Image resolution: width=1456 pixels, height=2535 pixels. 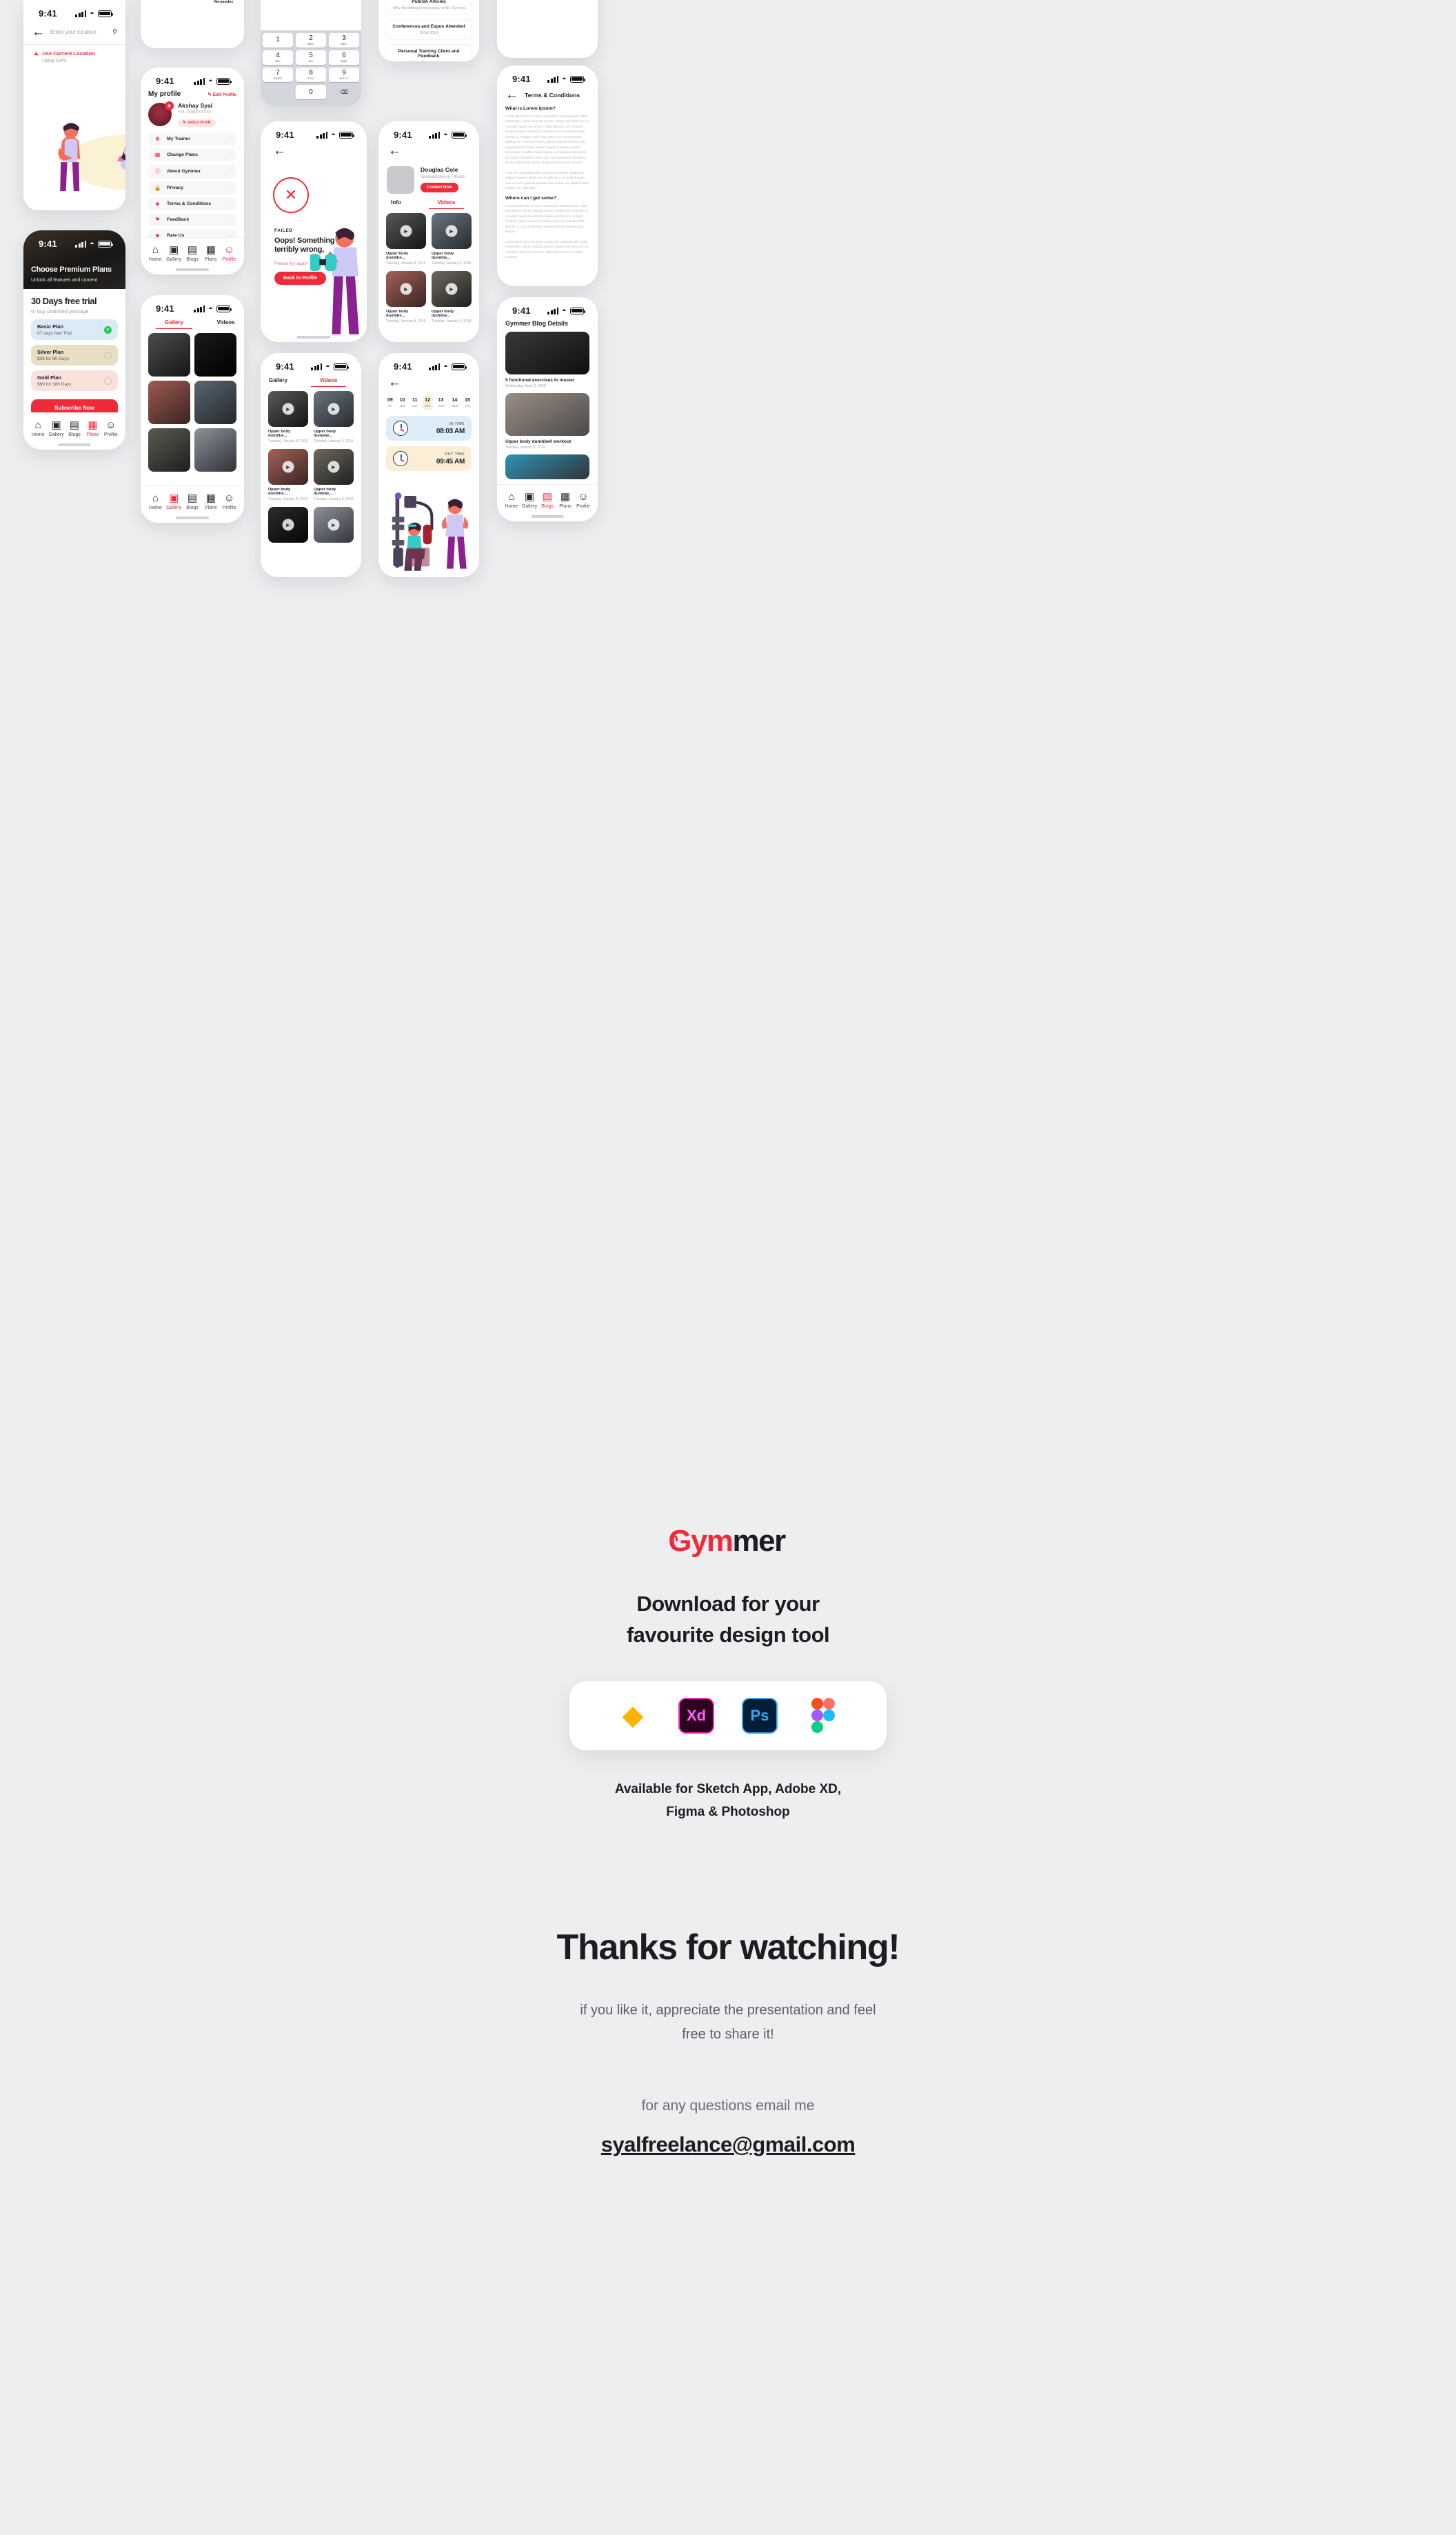 What do you see at coordinates (74, 329) in the screenshot?
I see `plan-basic: Basic Plan 07 days free Trial` at bounding box center [74, 329].